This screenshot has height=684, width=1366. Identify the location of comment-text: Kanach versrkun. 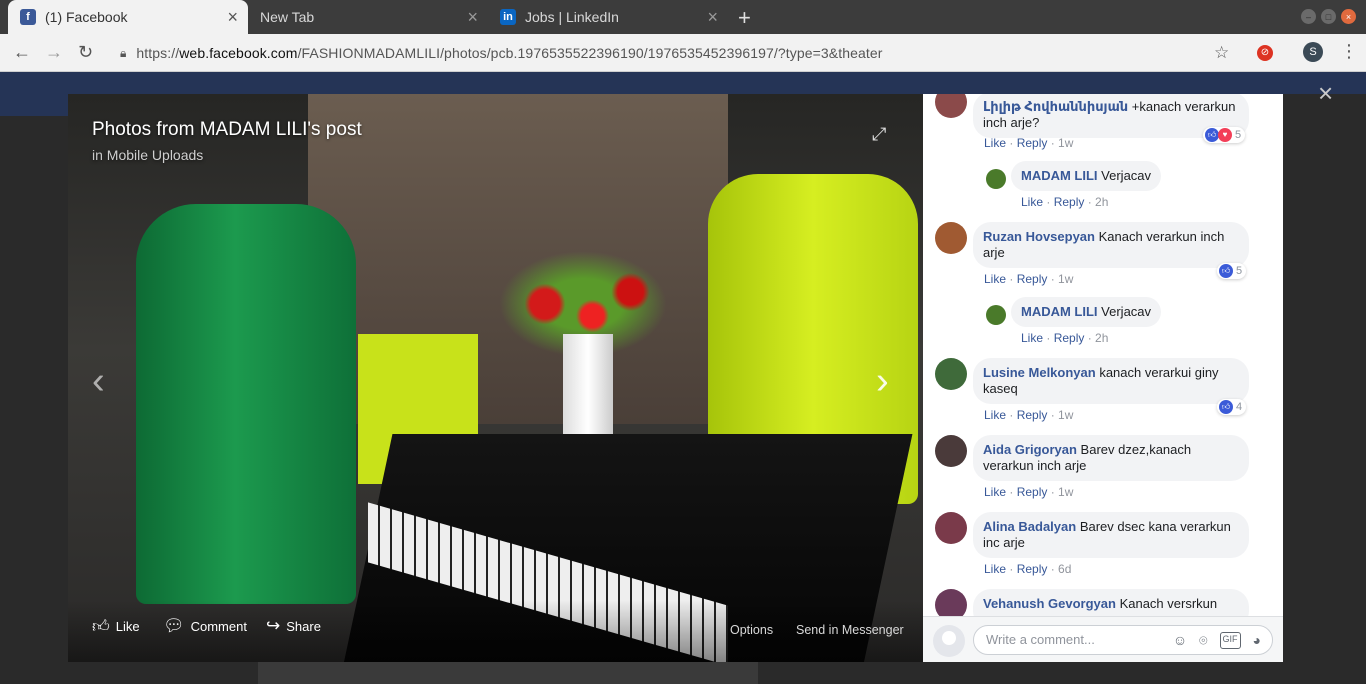
(1168, 603).